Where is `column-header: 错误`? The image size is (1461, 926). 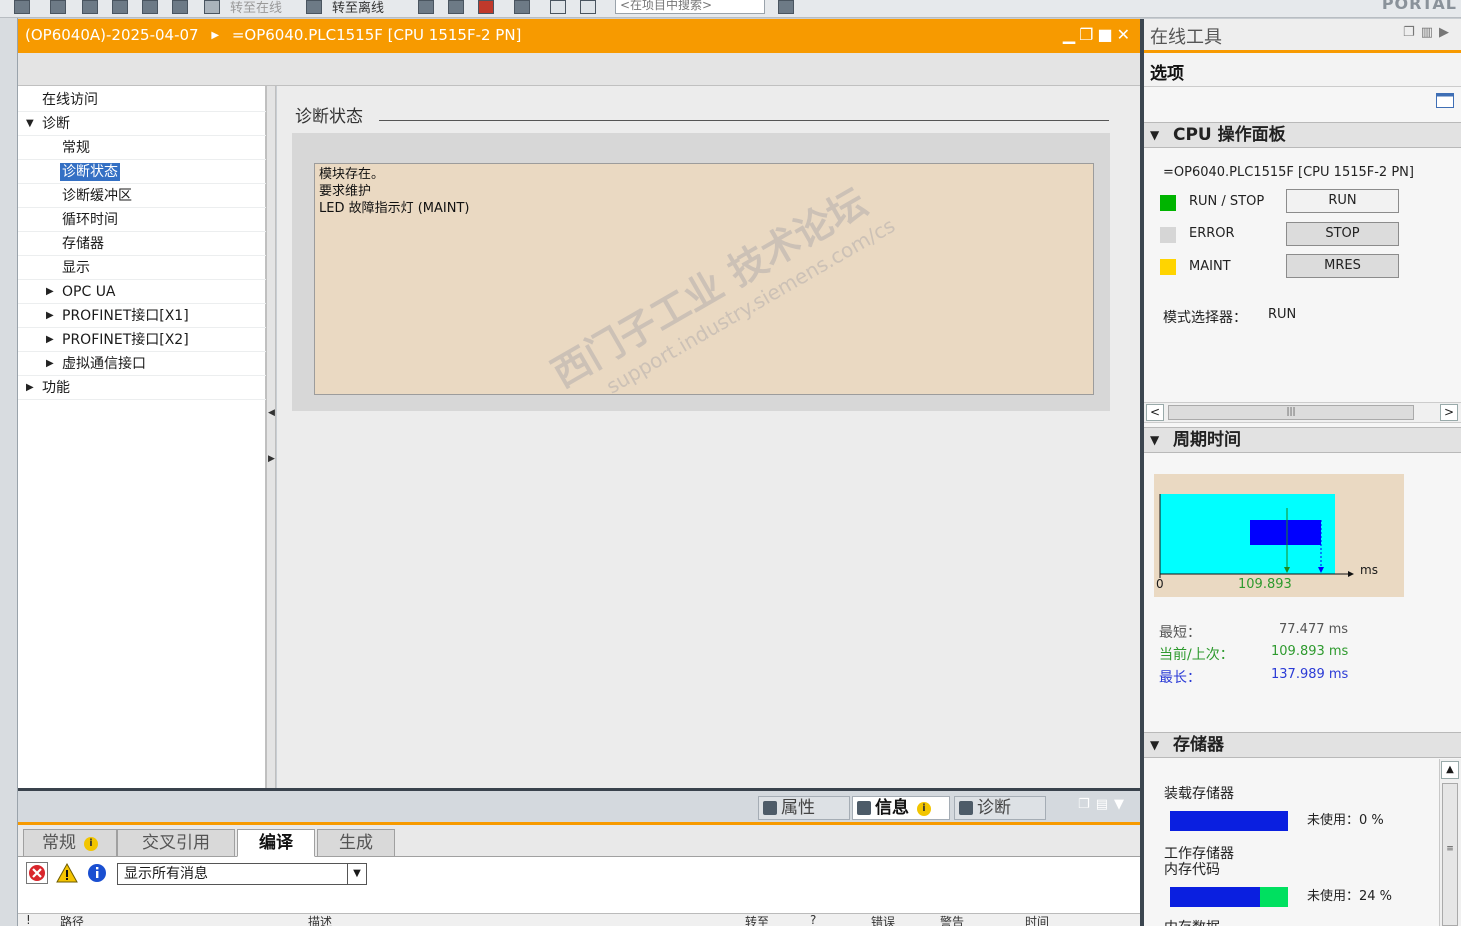
column-header: 错误 is located at coordinates (883, 920).